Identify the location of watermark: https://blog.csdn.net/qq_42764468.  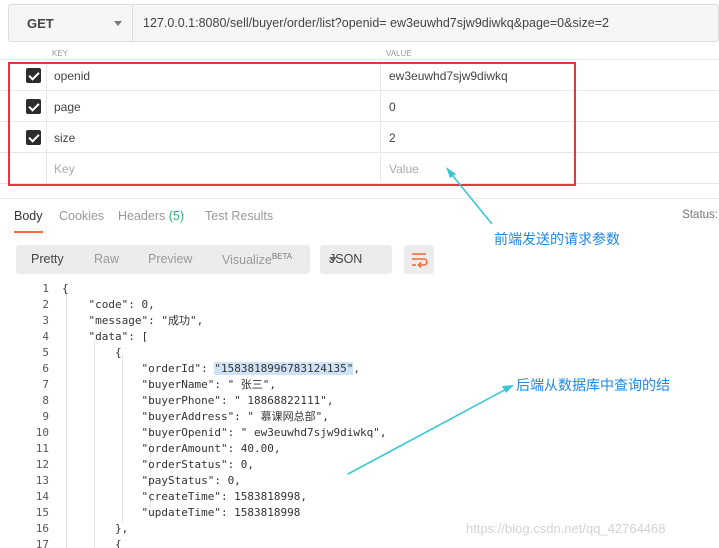
(566, 528).